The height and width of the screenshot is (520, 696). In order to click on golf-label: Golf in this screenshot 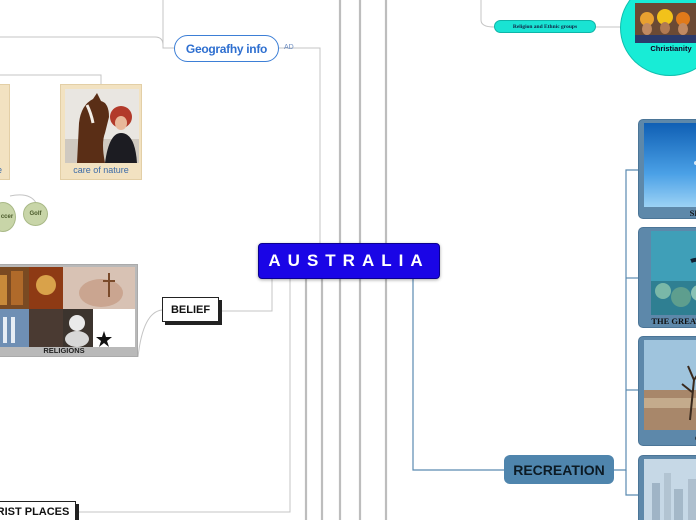, I will do `click(35, 214)`.